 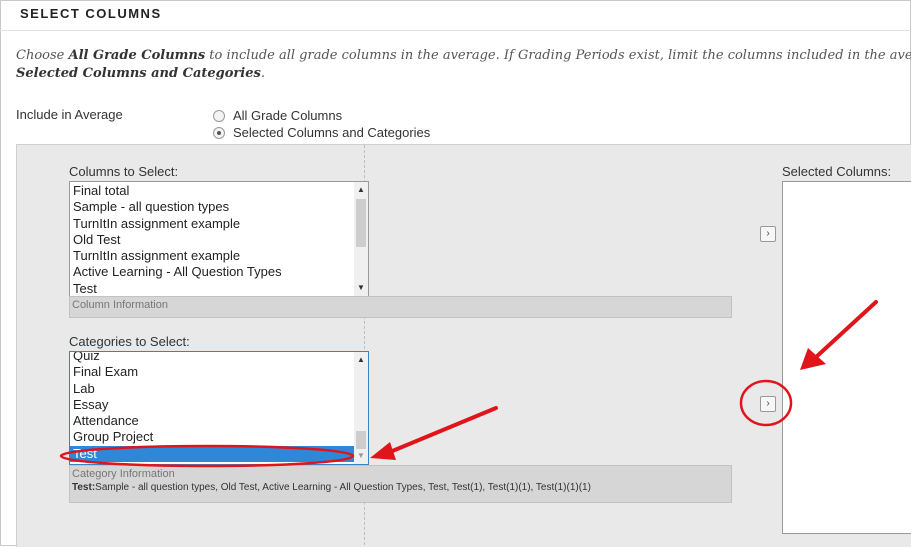 I want to click on list-item: Group Project, so click(x=219, y=437).